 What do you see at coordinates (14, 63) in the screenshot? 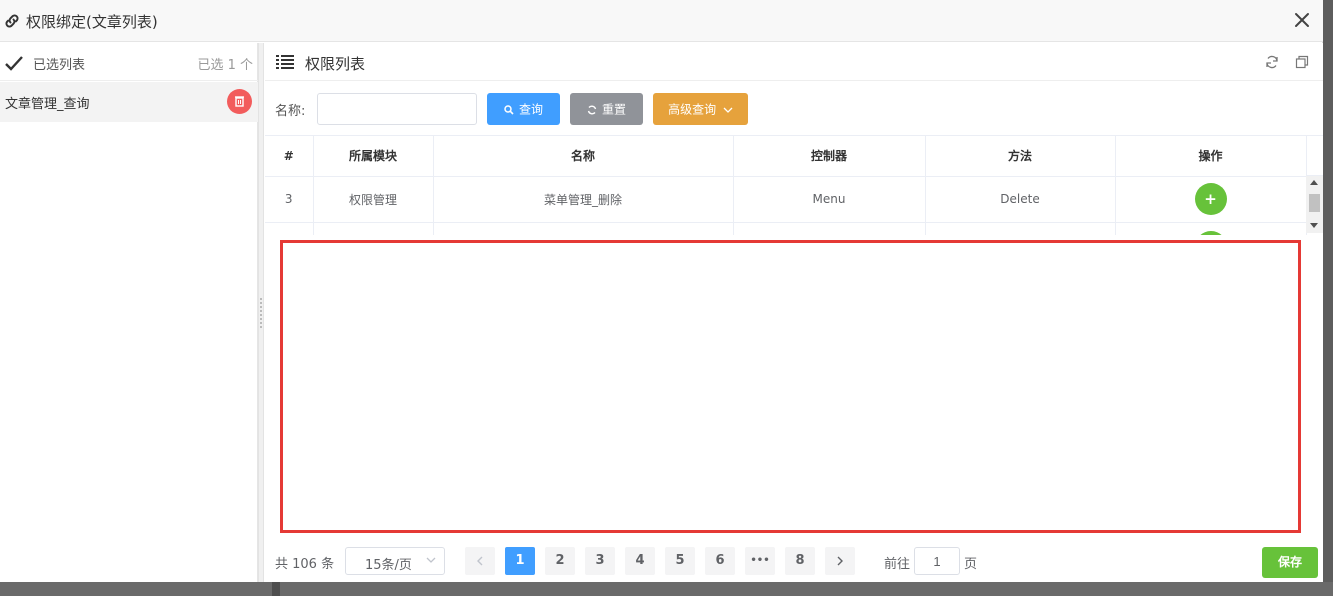
I see `check-icon` at bounding box center [14, 63].